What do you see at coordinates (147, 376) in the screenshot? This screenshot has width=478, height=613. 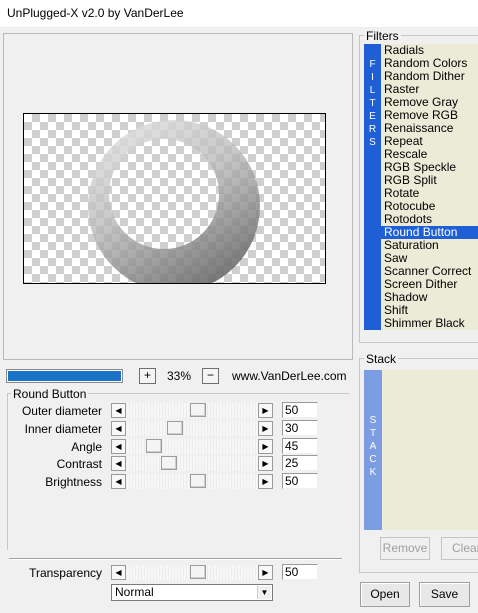 I see `zoom-in-button: +` at bounding box center [147, 376].